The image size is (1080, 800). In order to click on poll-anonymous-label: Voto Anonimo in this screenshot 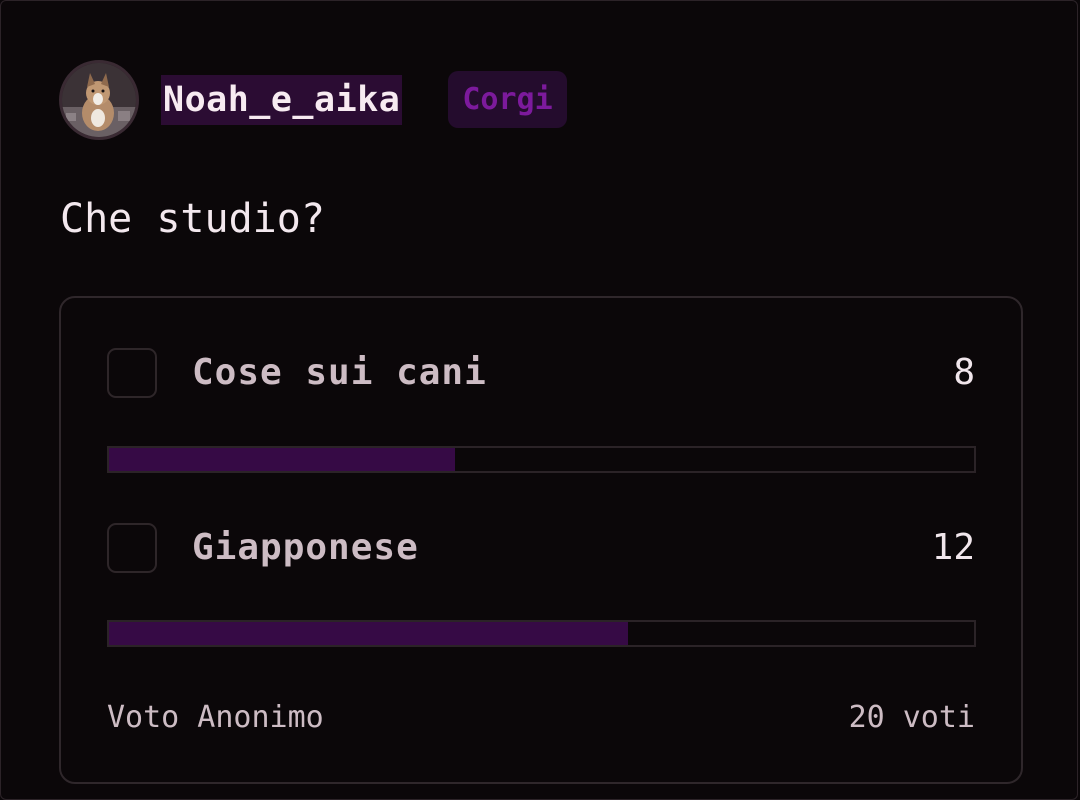, I will do `click(215, 717)`.